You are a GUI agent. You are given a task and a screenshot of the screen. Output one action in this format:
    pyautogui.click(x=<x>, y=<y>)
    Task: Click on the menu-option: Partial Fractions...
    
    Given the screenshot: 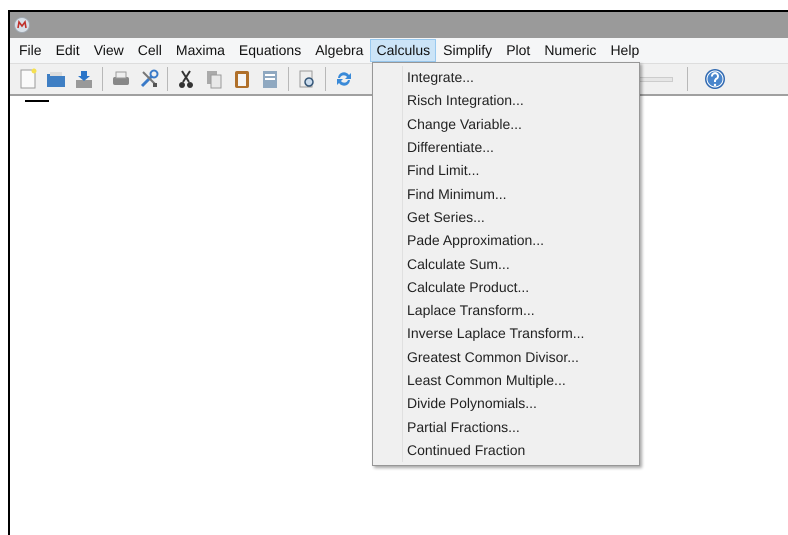 What is the action you would take?
    pyautogui.click(x=495, y=427)
    